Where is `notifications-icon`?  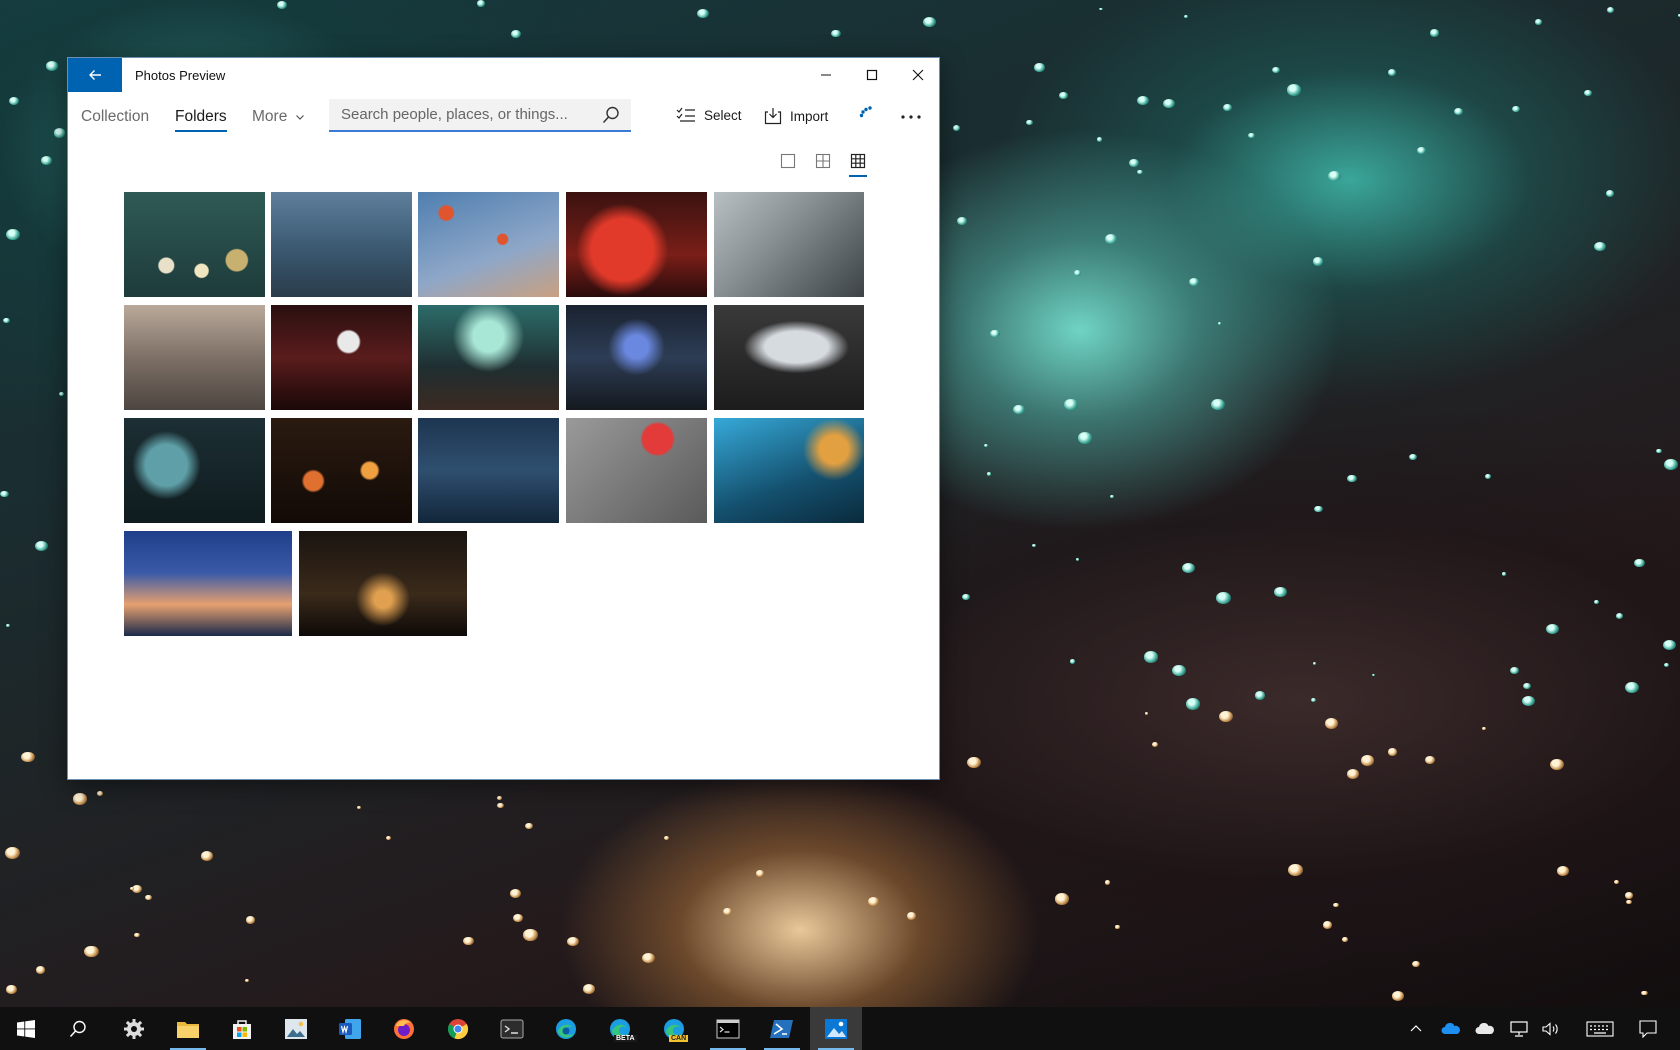
notifications-icon is located at coordinates (1648, 1028).